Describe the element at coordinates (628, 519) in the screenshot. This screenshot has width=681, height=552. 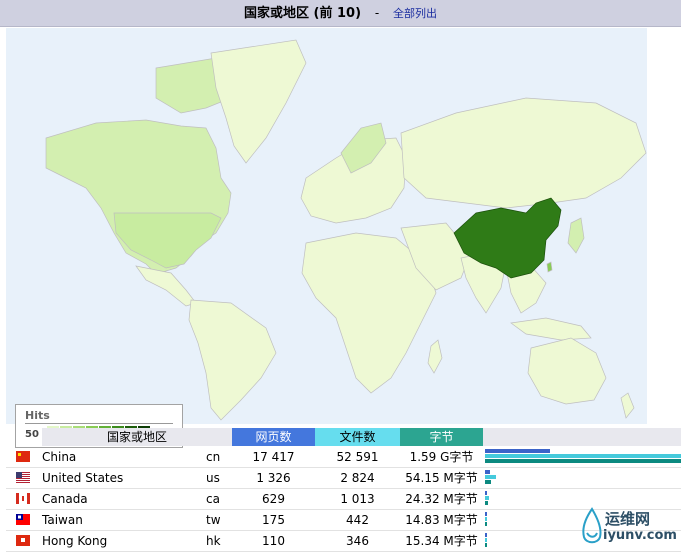
I see `watermark-cn: 运维网` at that location.